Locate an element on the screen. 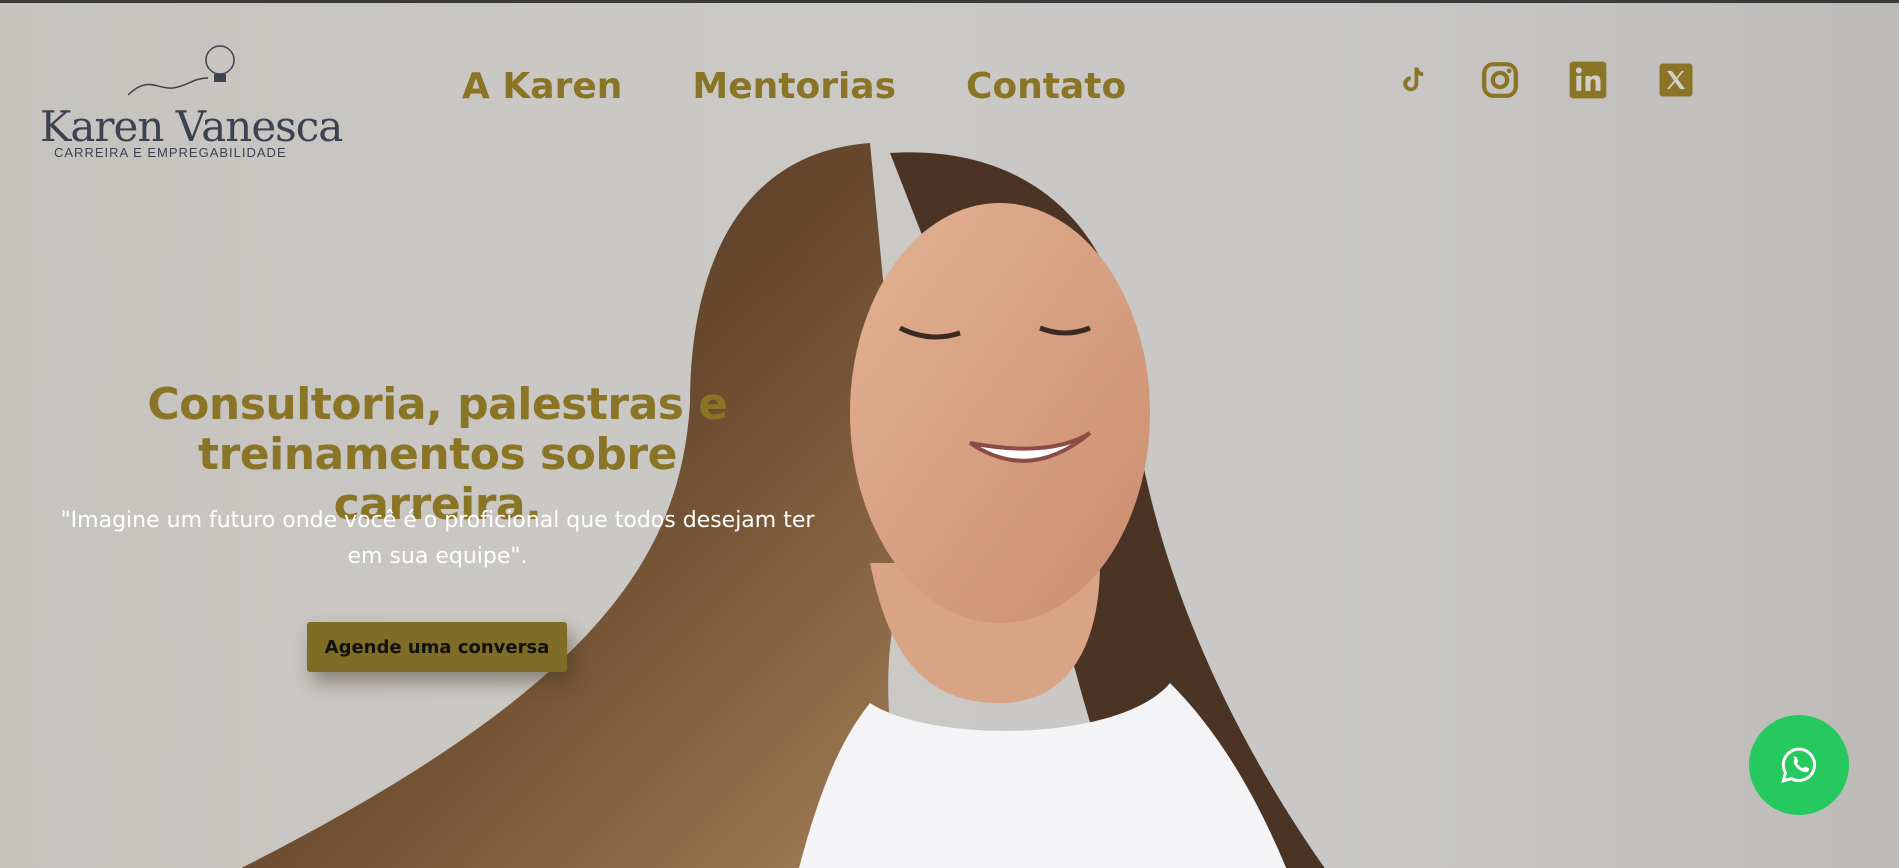 The image size is (1899, 868). brand-tagline: CARREIRA E EMPREGABILIDADE is located at coordinates (170, 152).